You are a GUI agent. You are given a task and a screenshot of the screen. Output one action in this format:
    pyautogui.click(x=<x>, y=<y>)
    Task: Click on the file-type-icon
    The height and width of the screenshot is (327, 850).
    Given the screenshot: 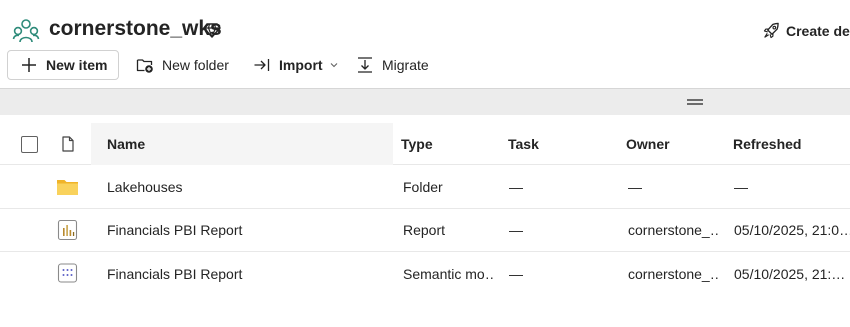 What is the action you would take?
    pyautogui.click(x=68, y=144)
    